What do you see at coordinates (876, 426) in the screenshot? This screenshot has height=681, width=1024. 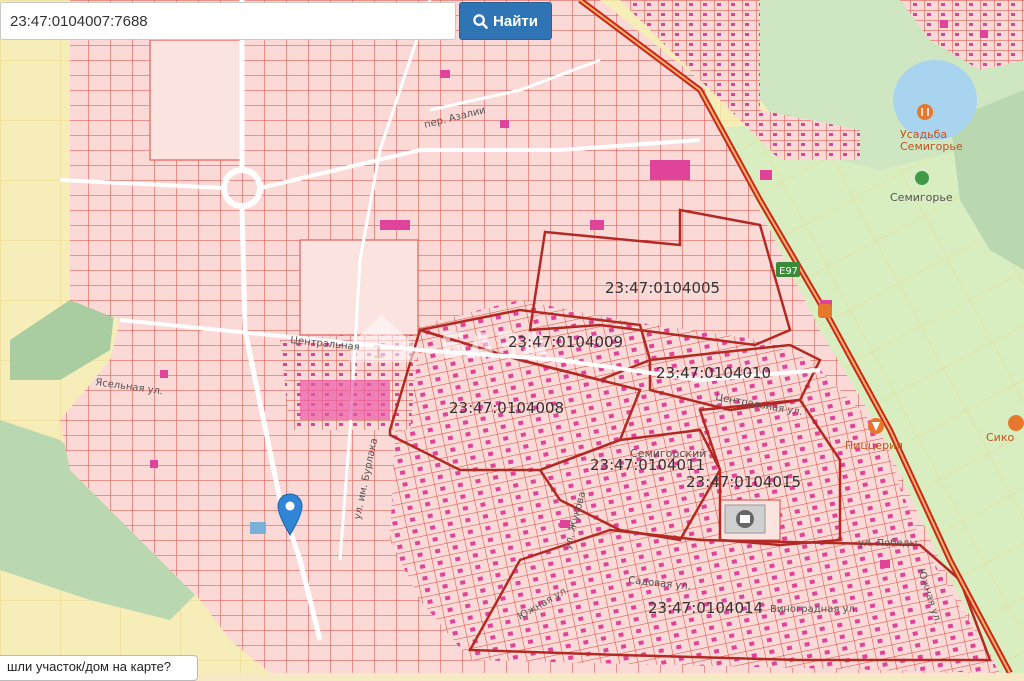 I see `pizza-icon` at bounding box center [876, 426].